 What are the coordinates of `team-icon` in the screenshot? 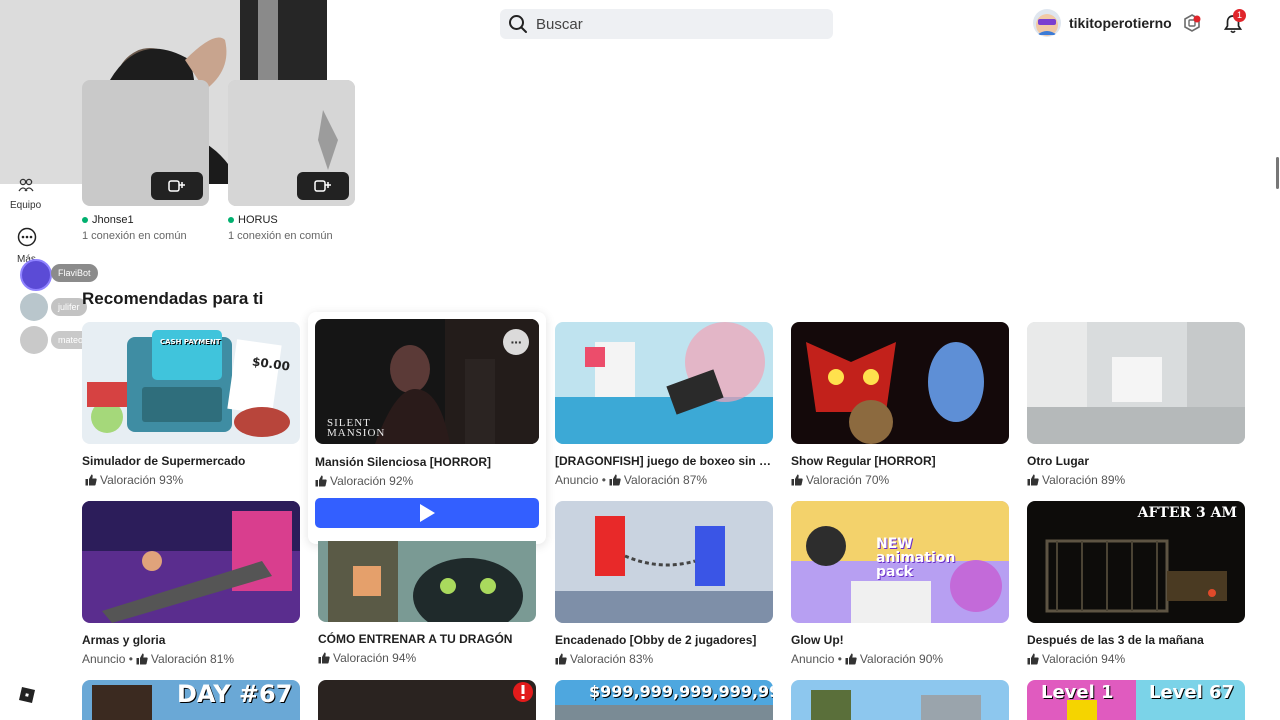 It's located at (26, 185).